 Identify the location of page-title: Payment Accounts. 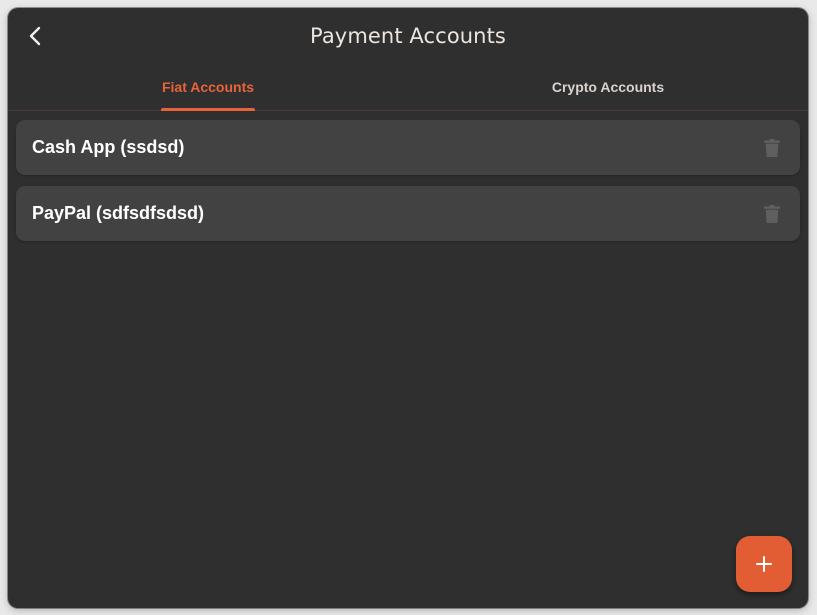
(408, 36).